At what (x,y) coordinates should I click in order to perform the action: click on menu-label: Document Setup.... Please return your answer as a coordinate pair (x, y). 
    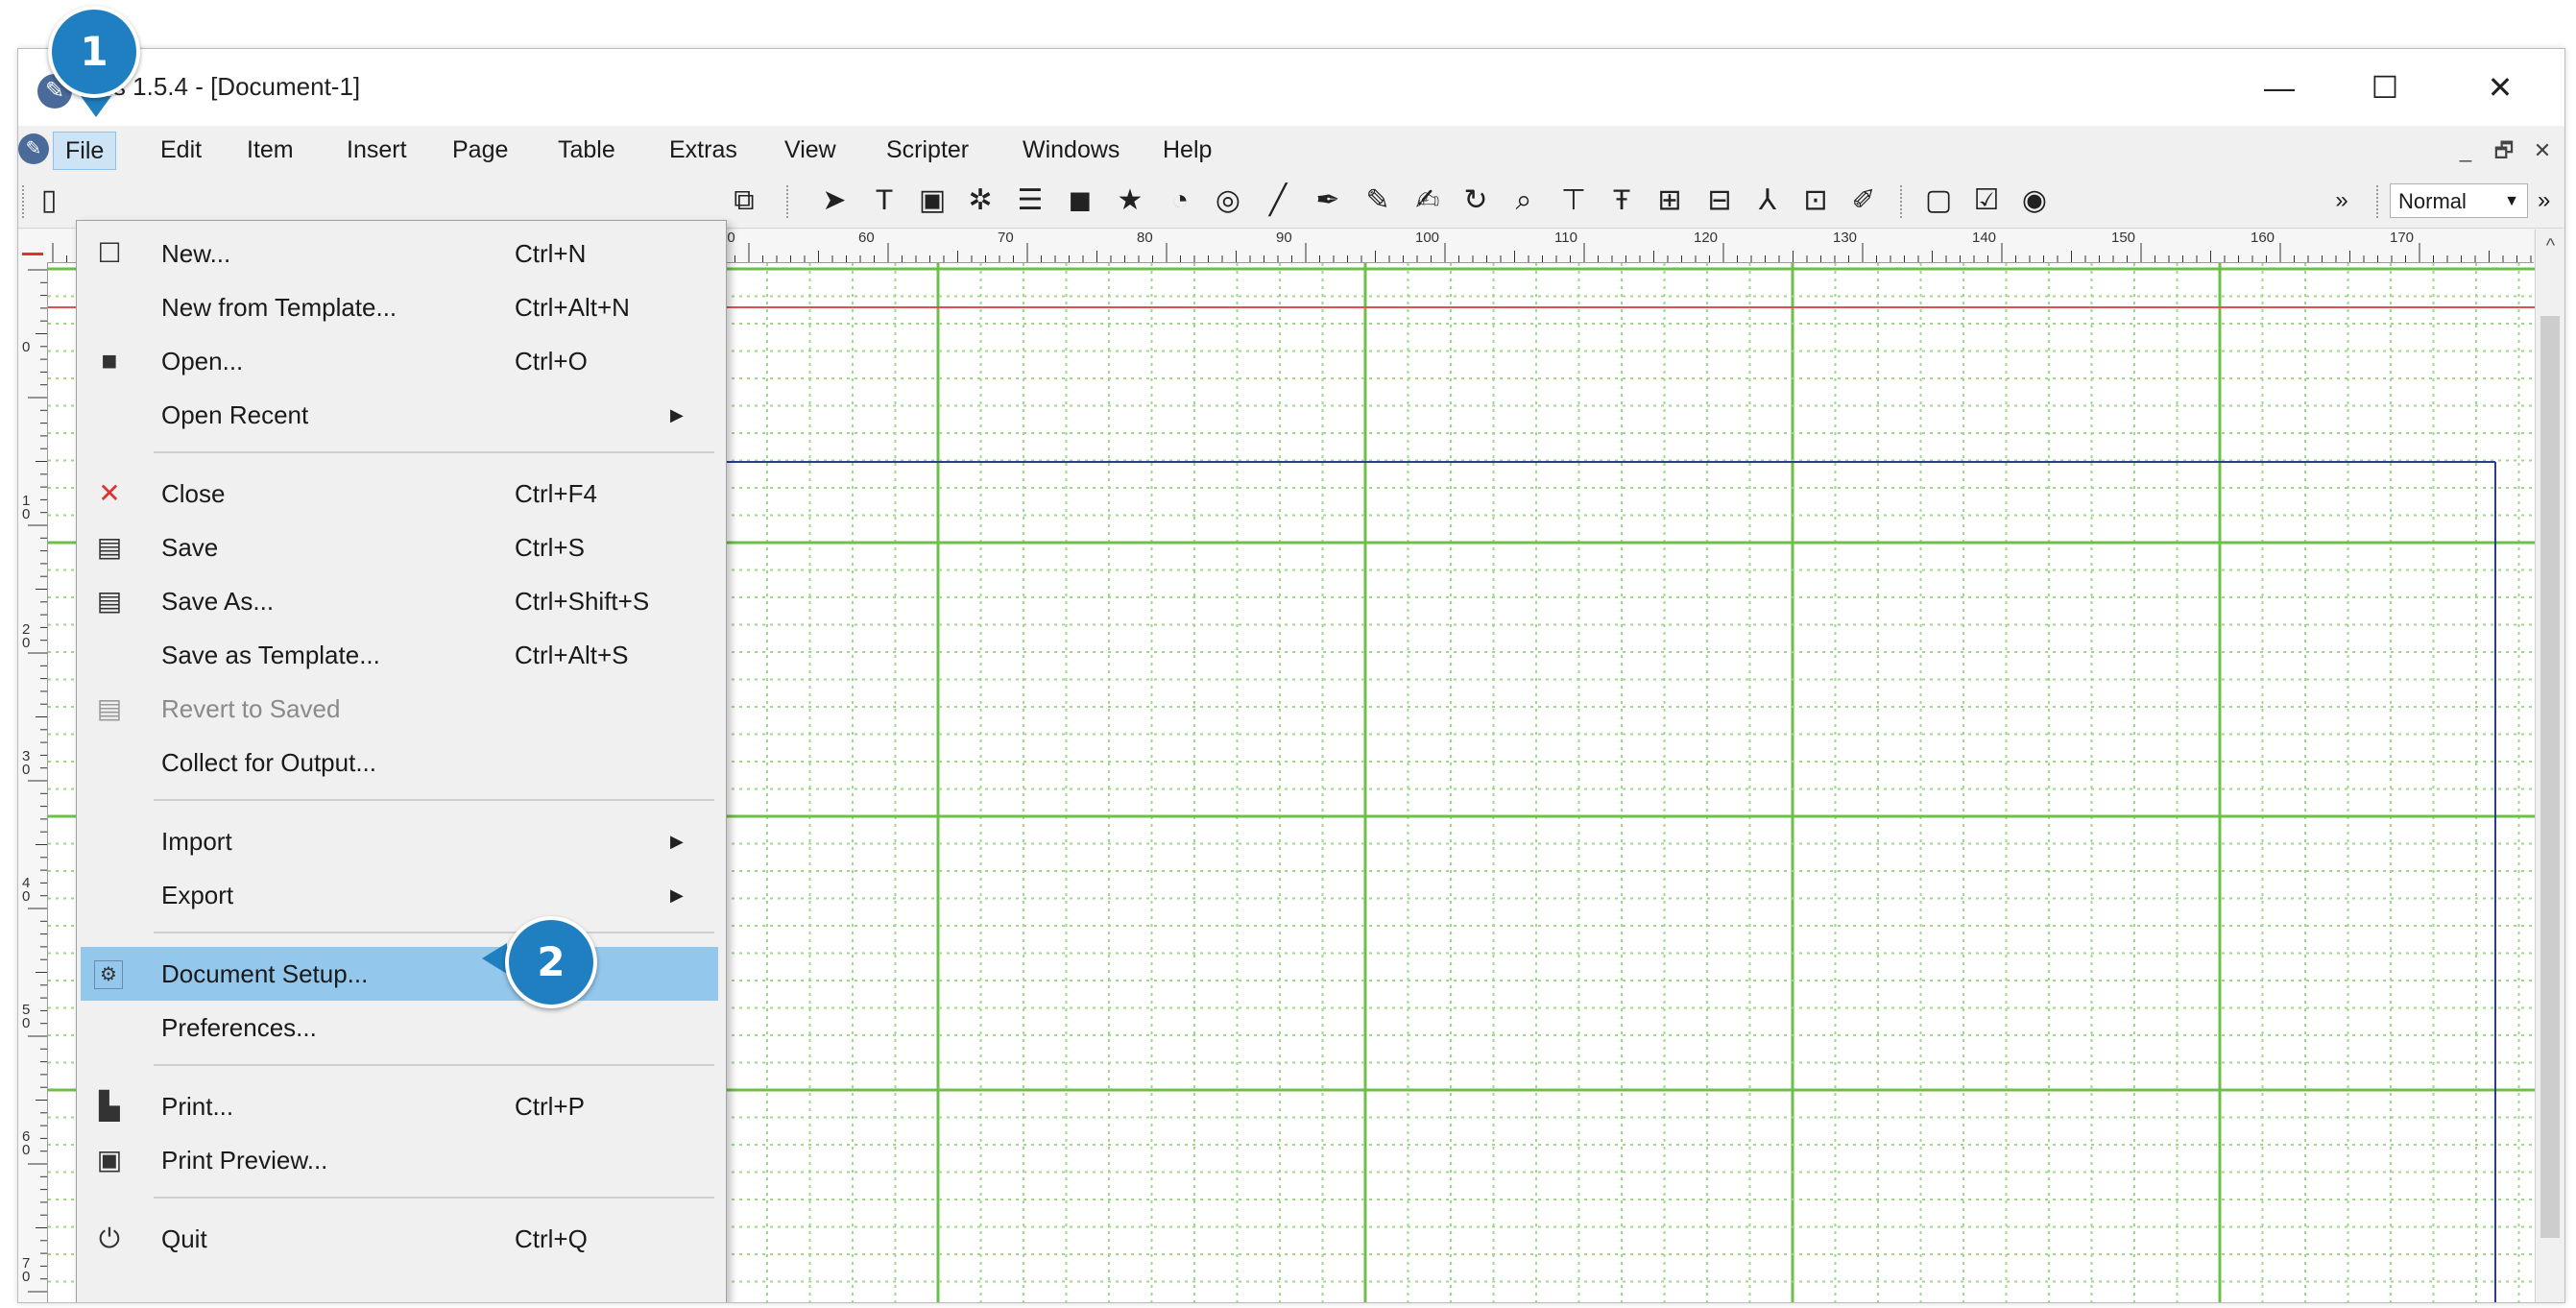
    Looking at the image, I should click on (265, 974).